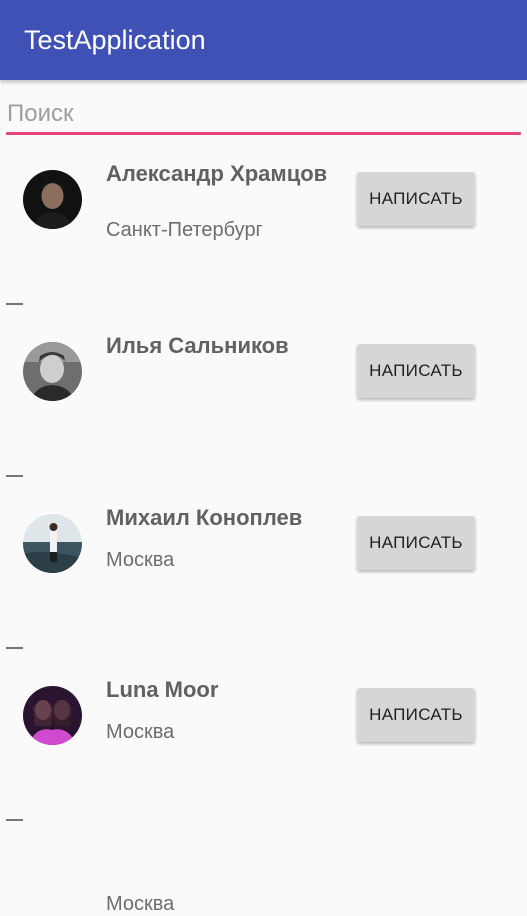  What do you see at coordinates (162, 689) in the screenshot?
I see `user-name: Luna Moor` at bounding box center [162, 689].